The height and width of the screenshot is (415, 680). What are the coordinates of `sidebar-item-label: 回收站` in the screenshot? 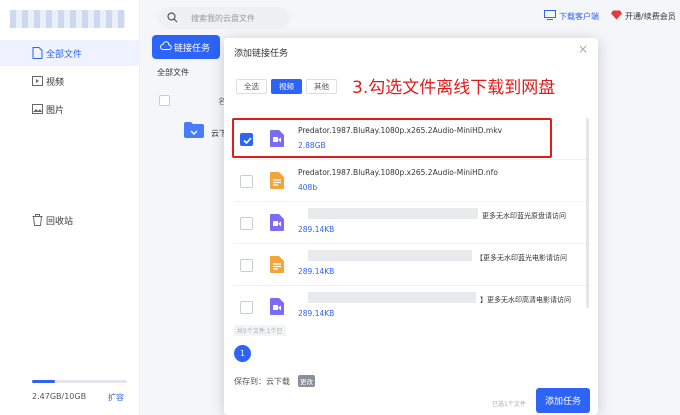 It's located at (60, 221).